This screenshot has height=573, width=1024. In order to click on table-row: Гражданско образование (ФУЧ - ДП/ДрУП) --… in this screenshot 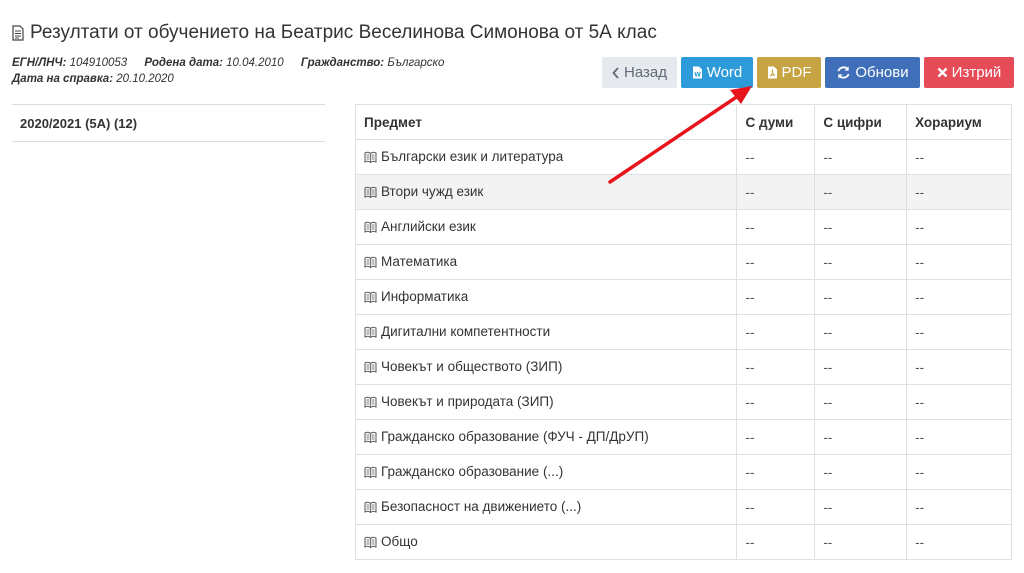, I will do `click(683, 437)`.